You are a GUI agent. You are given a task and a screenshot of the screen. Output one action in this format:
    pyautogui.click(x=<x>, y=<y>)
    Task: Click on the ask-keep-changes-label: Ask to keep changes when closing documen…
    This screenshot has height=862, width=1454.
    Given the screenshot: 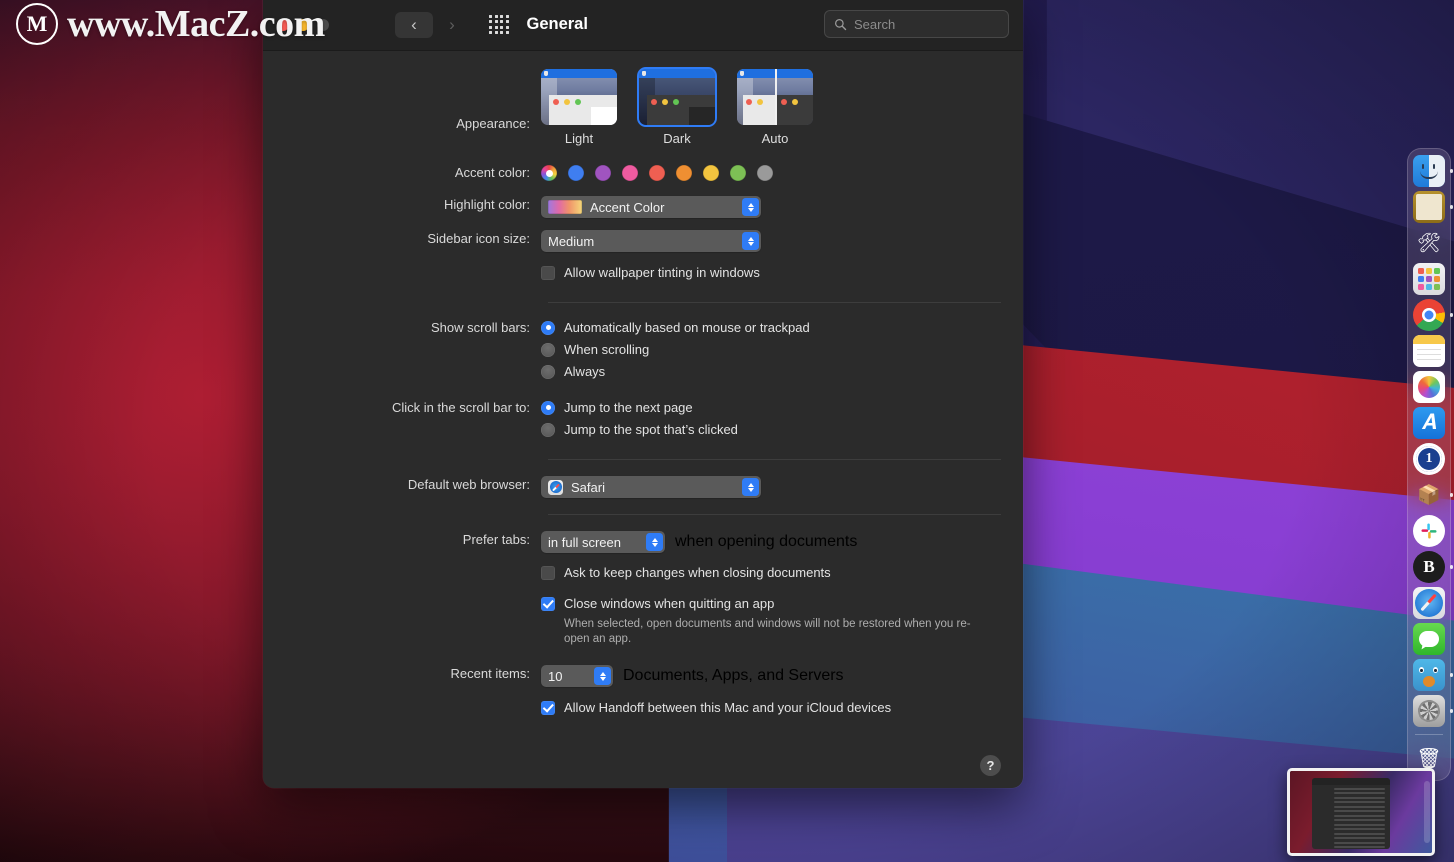 What is the action you would take?
    pyautogui.click(x=697, y=572)
    